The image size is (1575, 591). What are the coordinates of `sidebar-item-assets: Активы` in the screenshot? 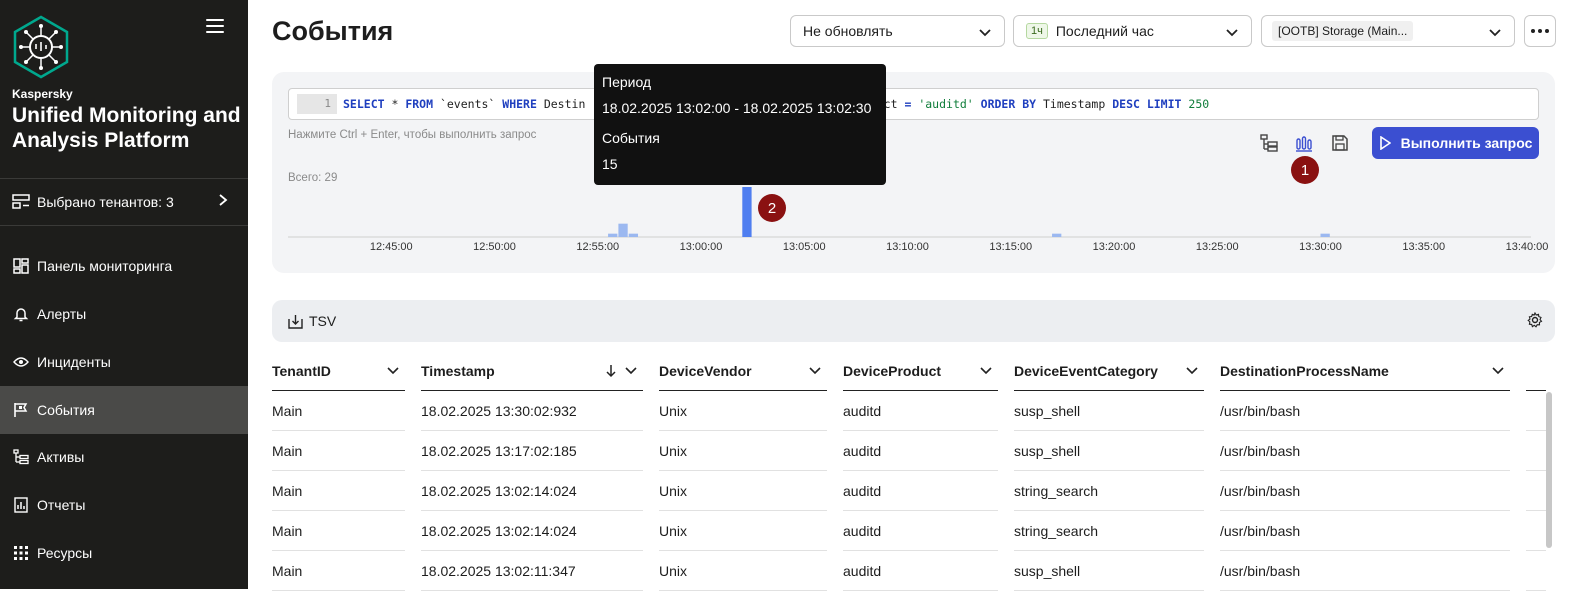 It's located at (124, 457).